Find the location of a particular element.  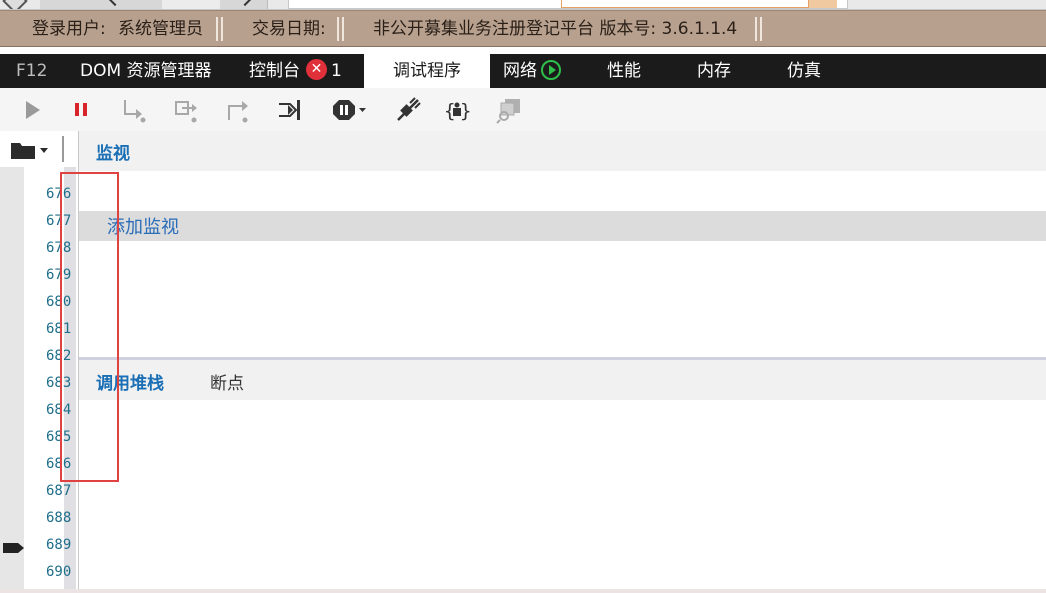

pane-splitter is located at coordinates (63, 149).